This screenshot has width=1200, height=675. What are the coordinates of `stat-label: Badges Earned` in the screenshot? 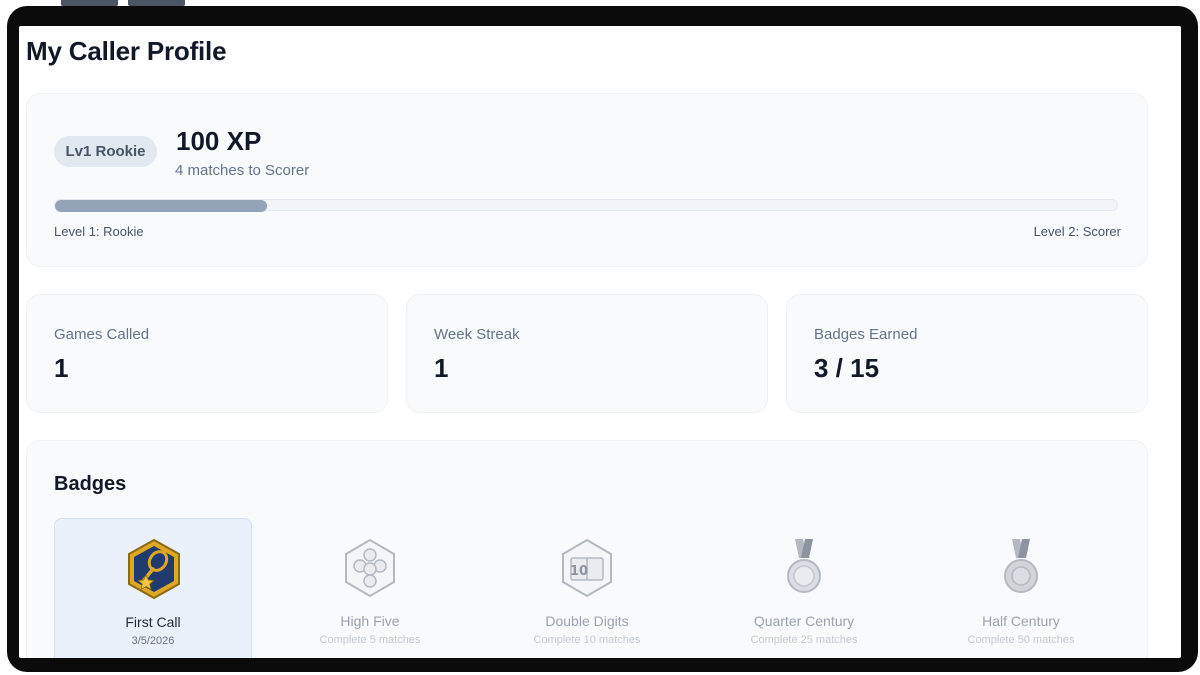 It's located at (866, 334).